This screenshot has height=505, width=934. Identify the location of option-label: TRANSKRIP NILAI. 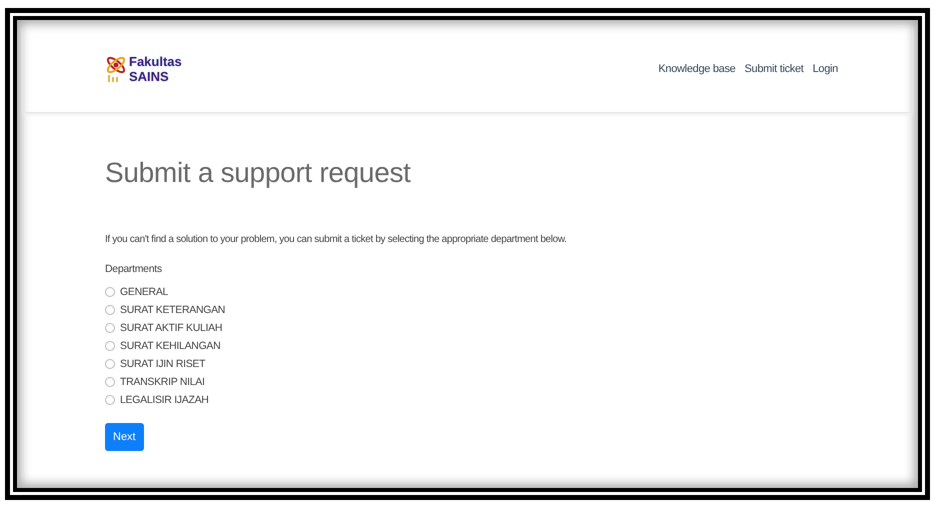
(162, 382).